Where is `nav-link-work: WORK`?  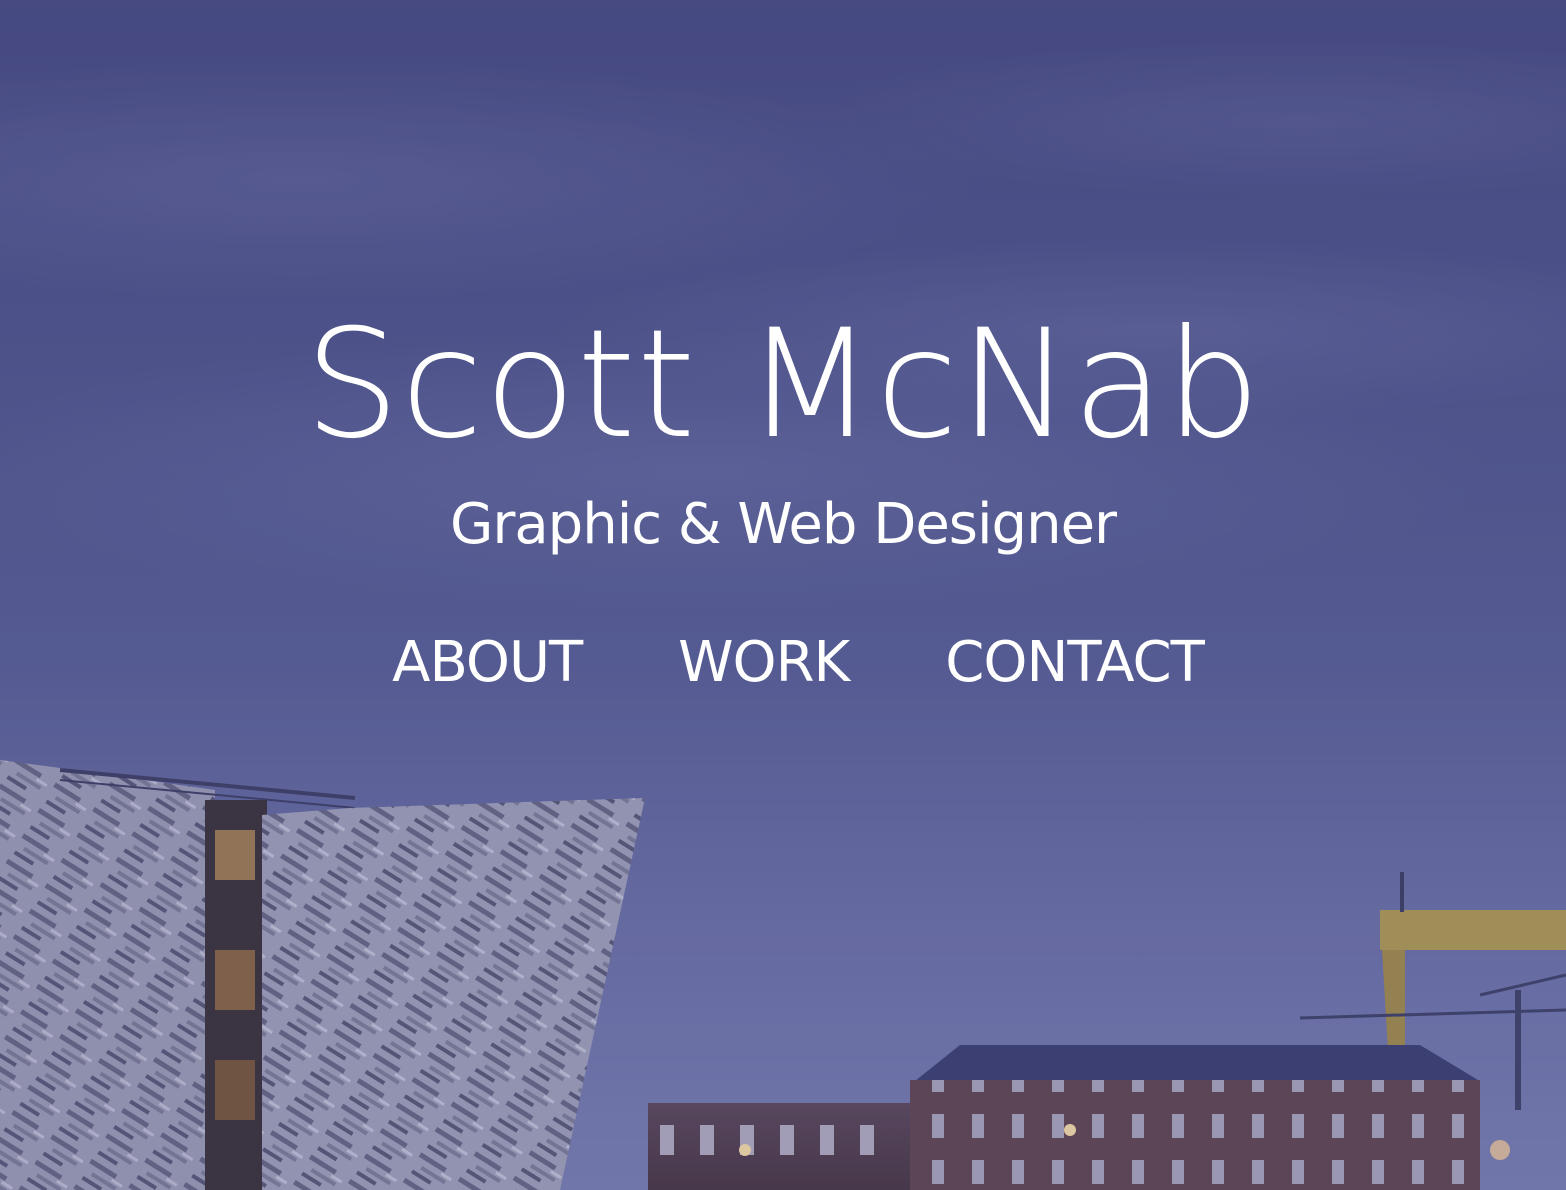 nav-link-work: WORK is located at coordinates (764, 663).